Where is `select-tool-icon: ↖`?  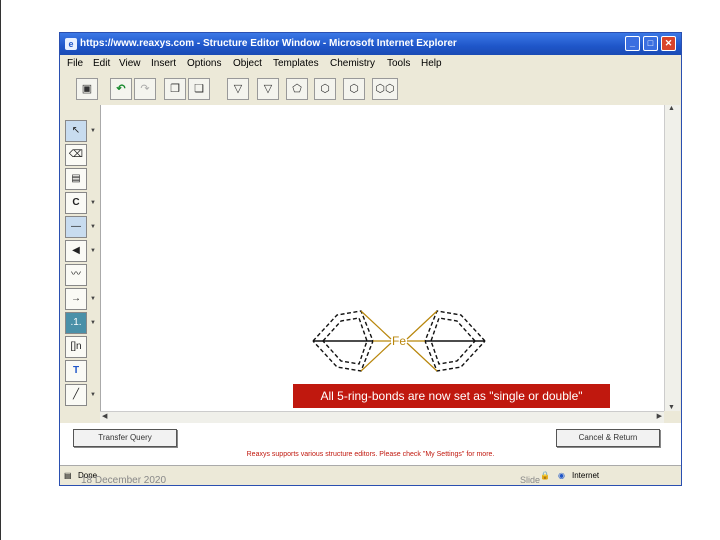 select-tool-icon: ↖ is located at coordinates (76, 131).